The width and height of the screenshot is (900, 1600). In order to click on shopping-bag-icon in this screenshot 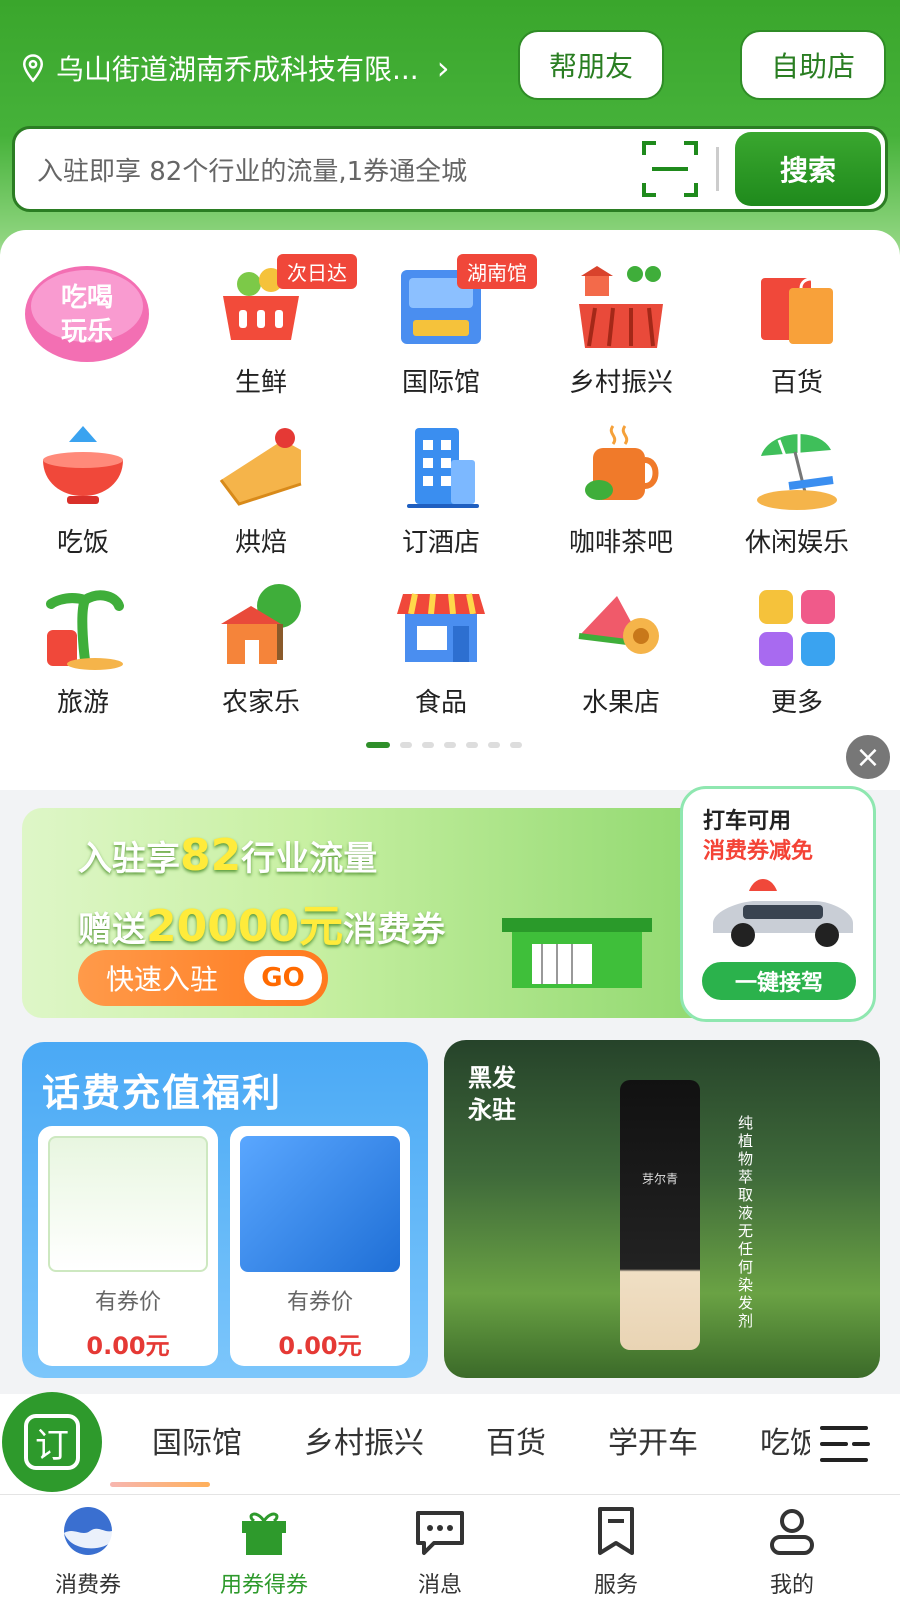, I will do `click(797, 308)`.